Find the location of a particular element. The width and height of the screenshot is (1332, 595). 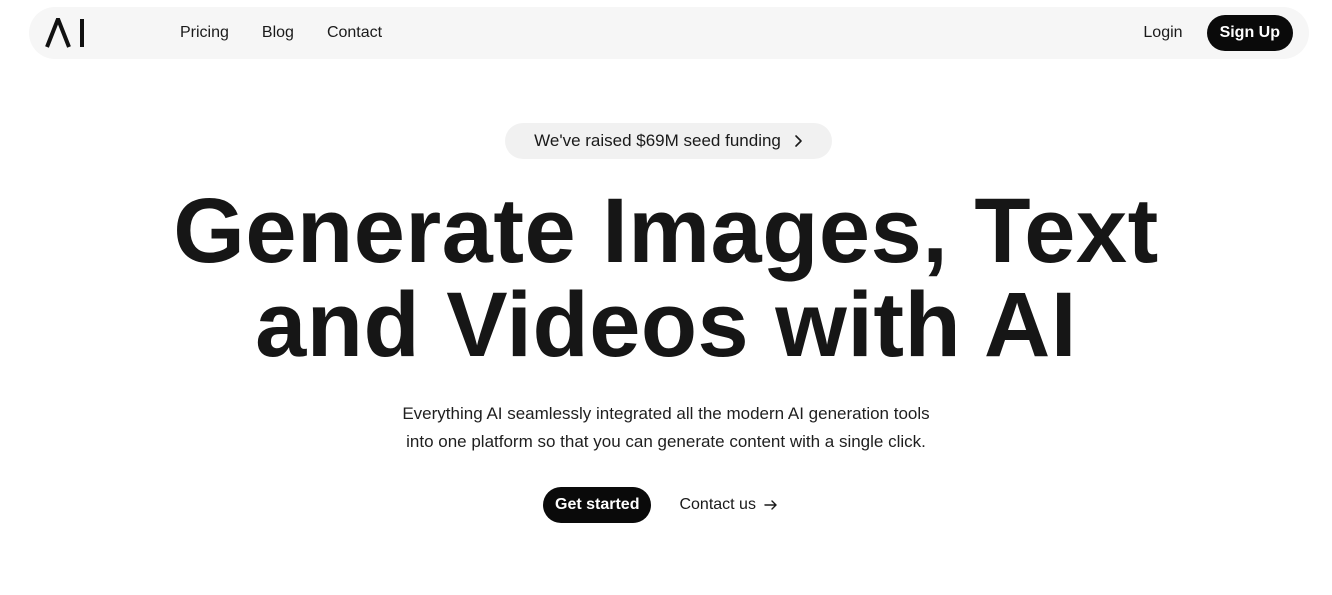

nav-link-contact: Contact is located at coordinates (354, 33).